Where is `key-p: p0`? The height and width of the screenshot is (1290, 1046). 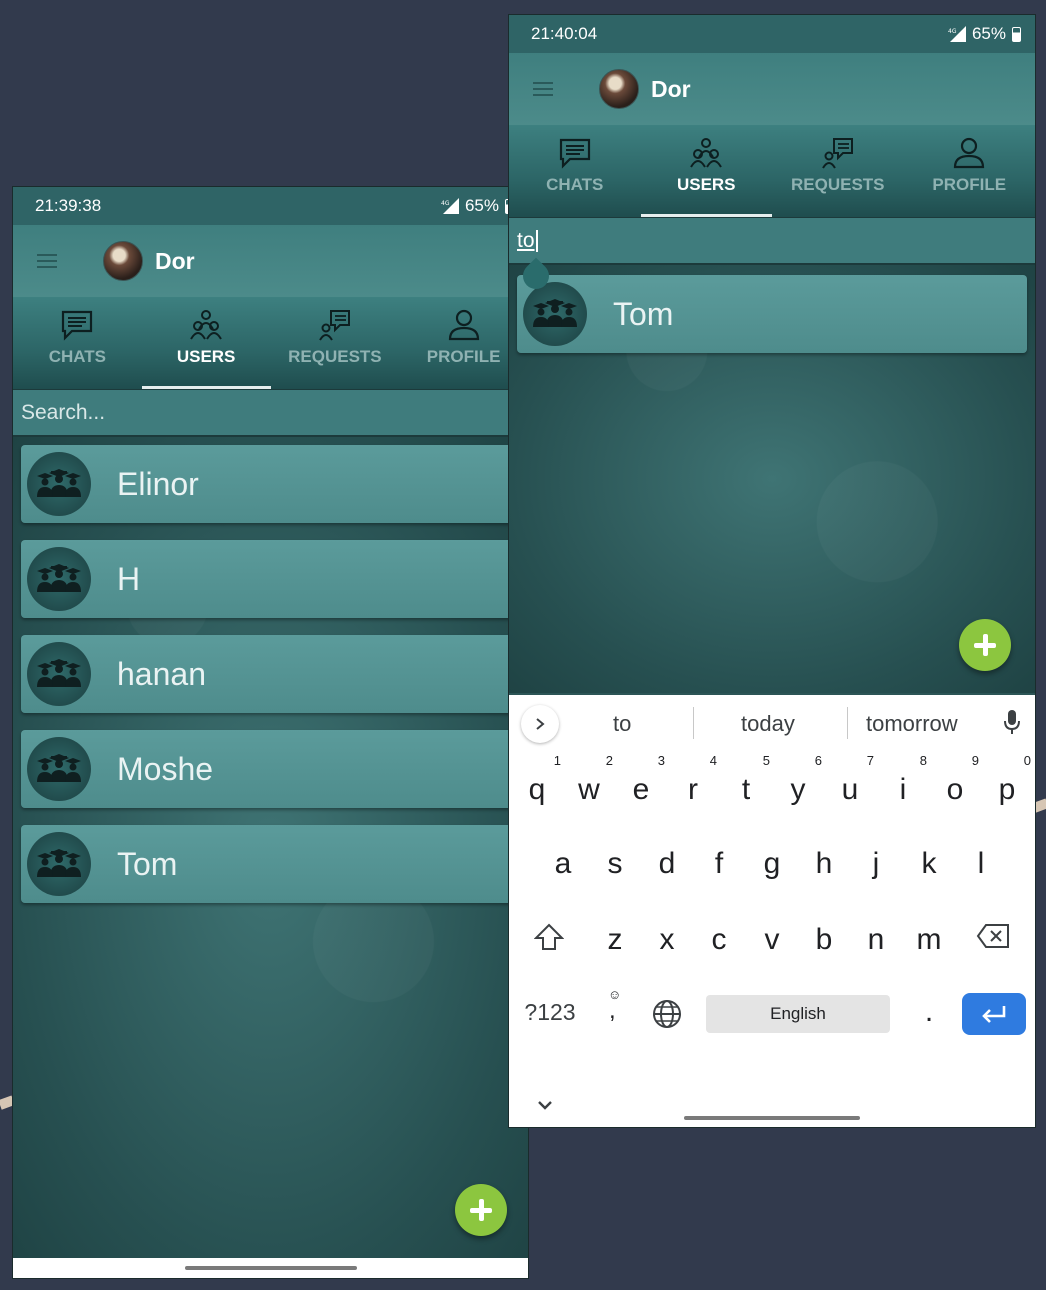
key-p: p0 is located at coordinates (1009, 780).